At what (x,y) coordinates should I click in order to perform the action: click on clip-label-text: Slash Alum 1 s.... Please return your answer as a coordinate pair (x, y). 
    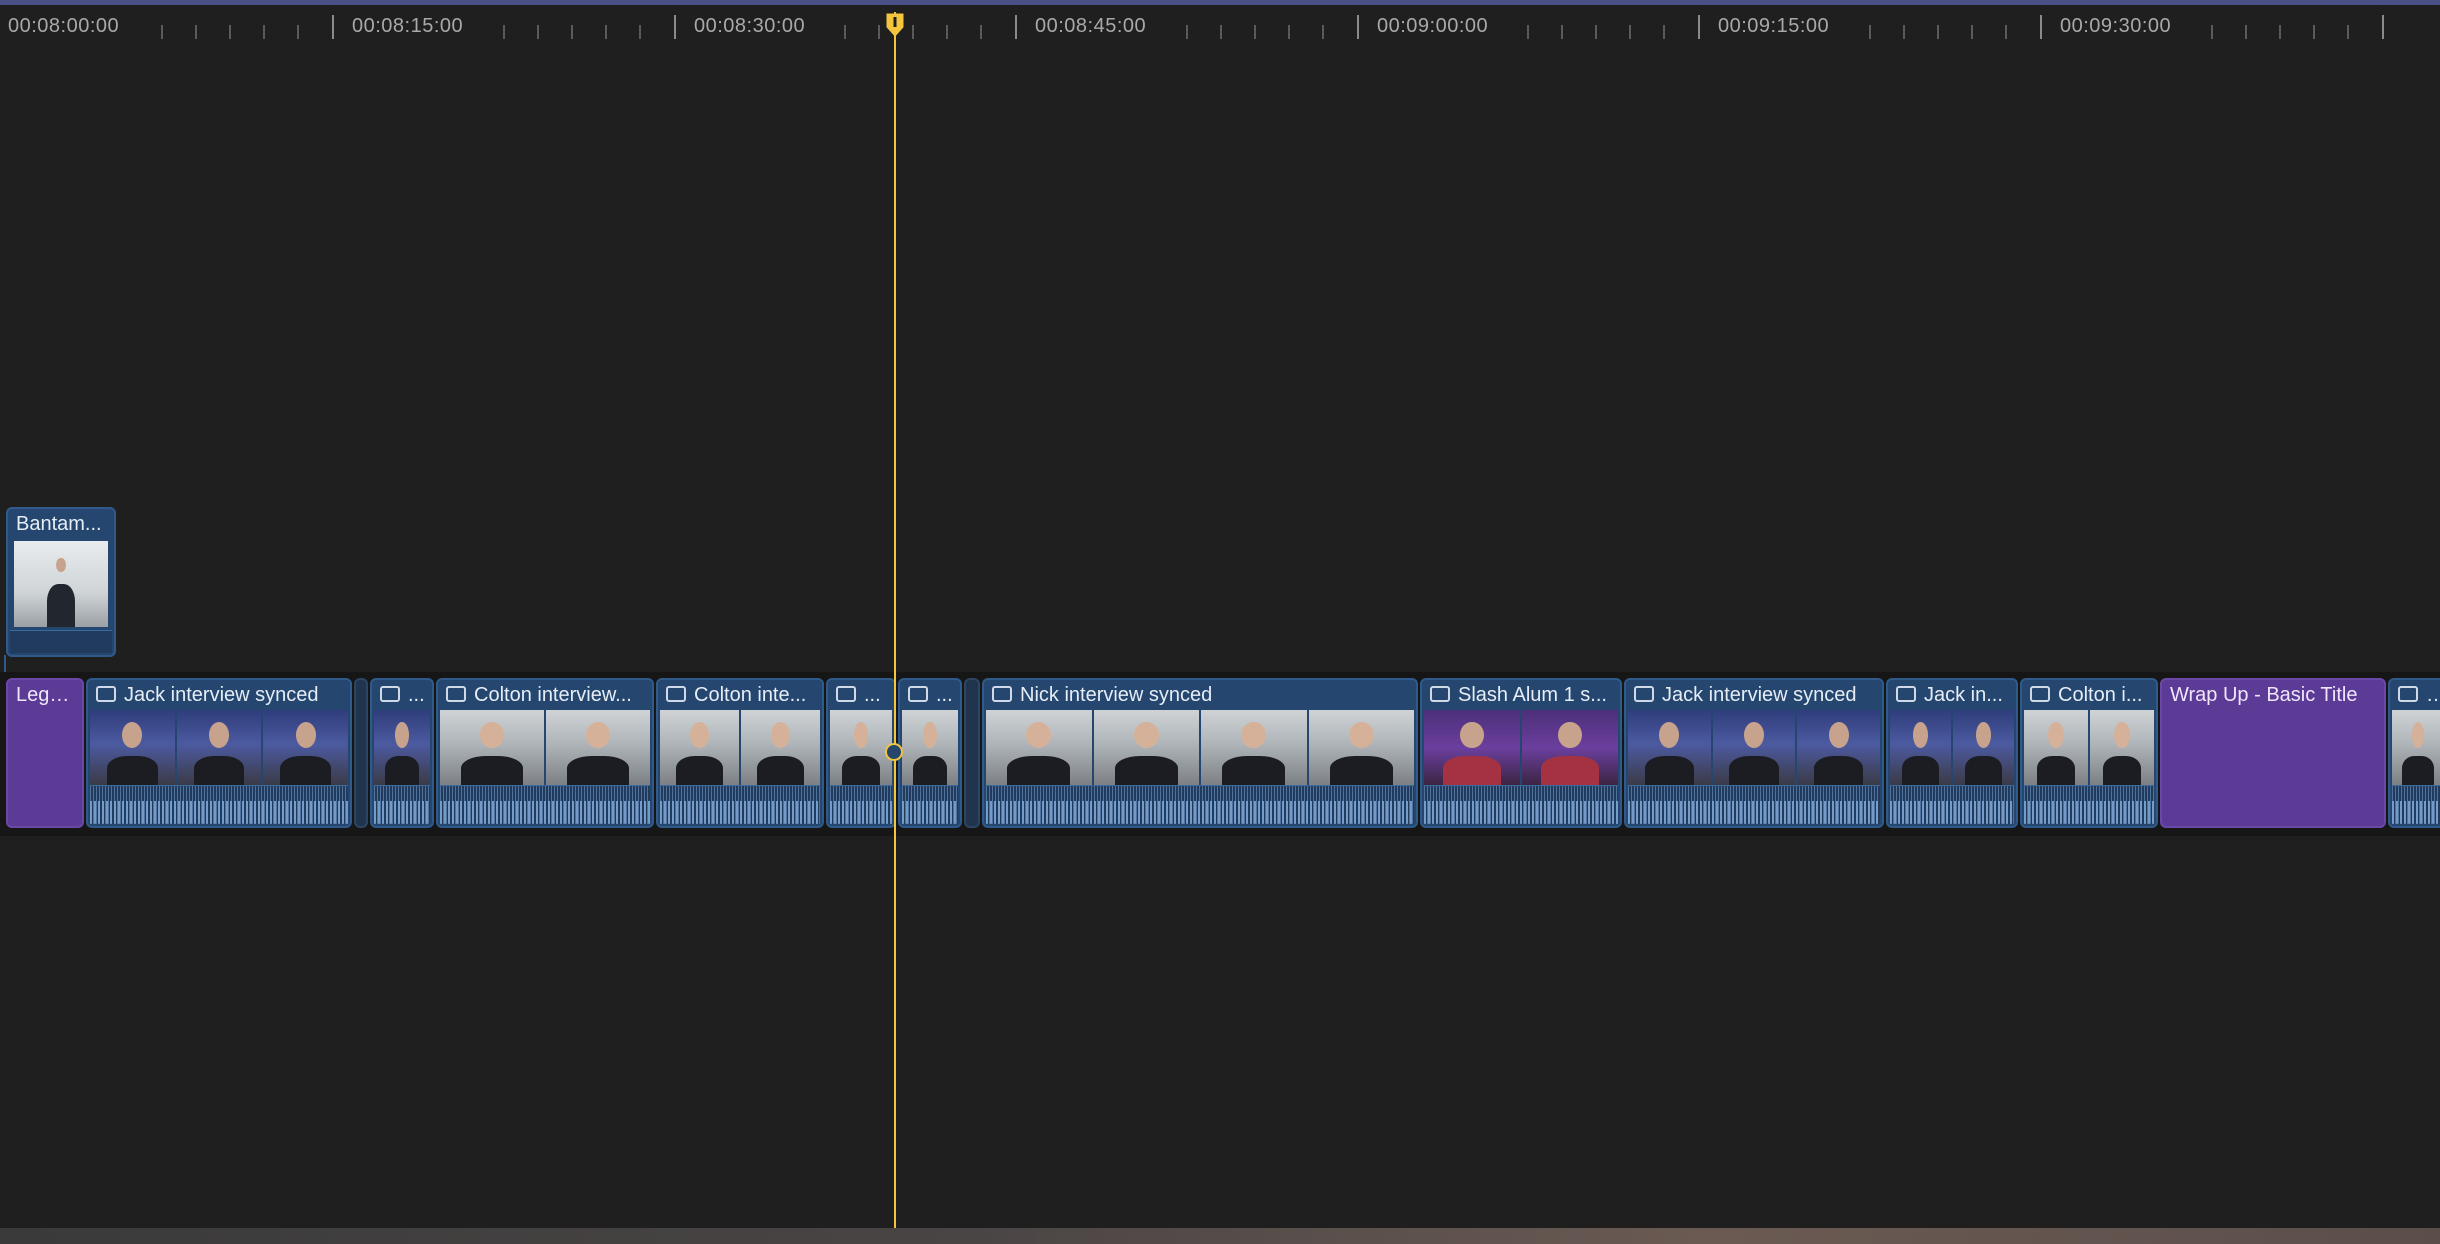
    Looking at the image, I should click on (1532, 695).